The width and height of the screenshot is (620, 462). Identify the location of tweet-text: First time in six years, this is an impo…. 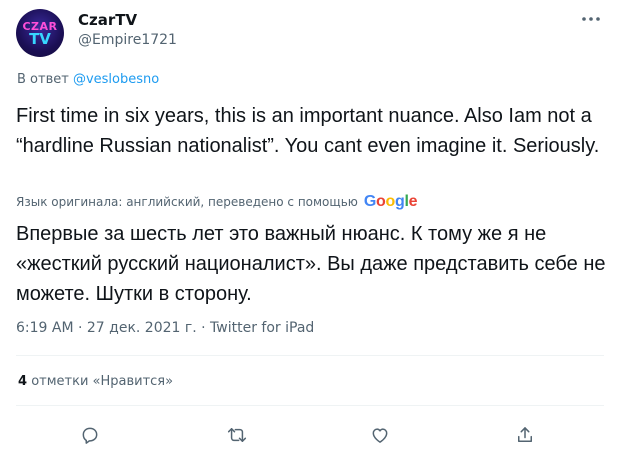
(308, 131).